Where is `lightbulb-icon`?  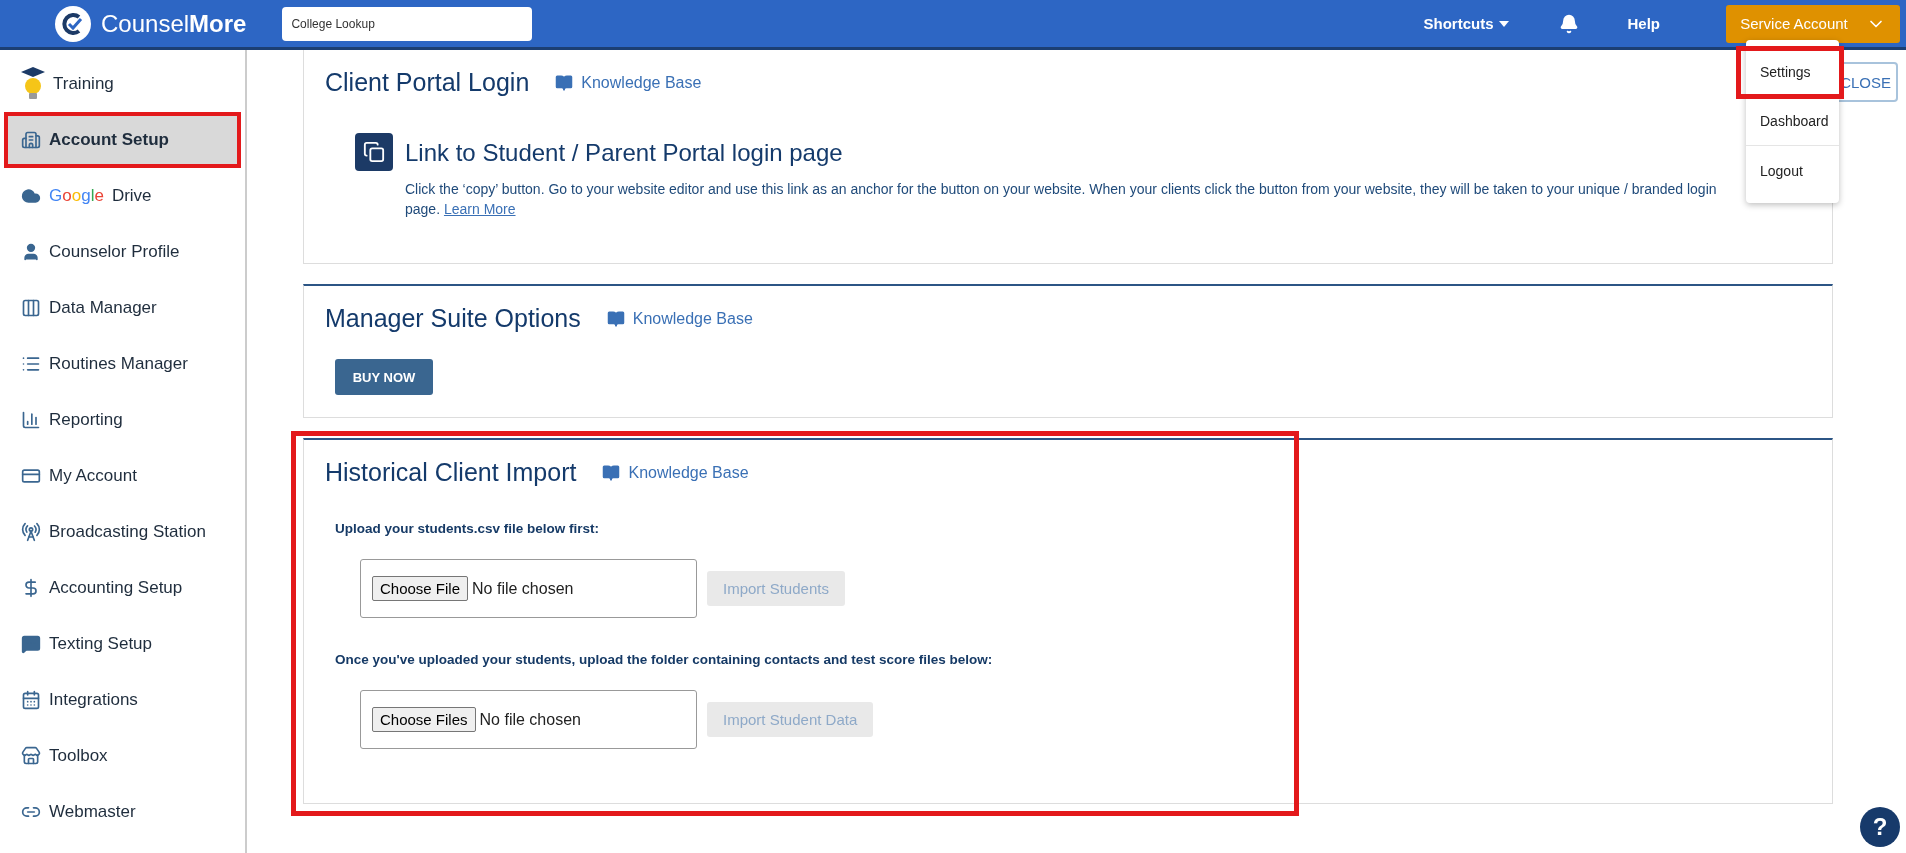
lightbulb-icon is located at coordinates (33, 84).